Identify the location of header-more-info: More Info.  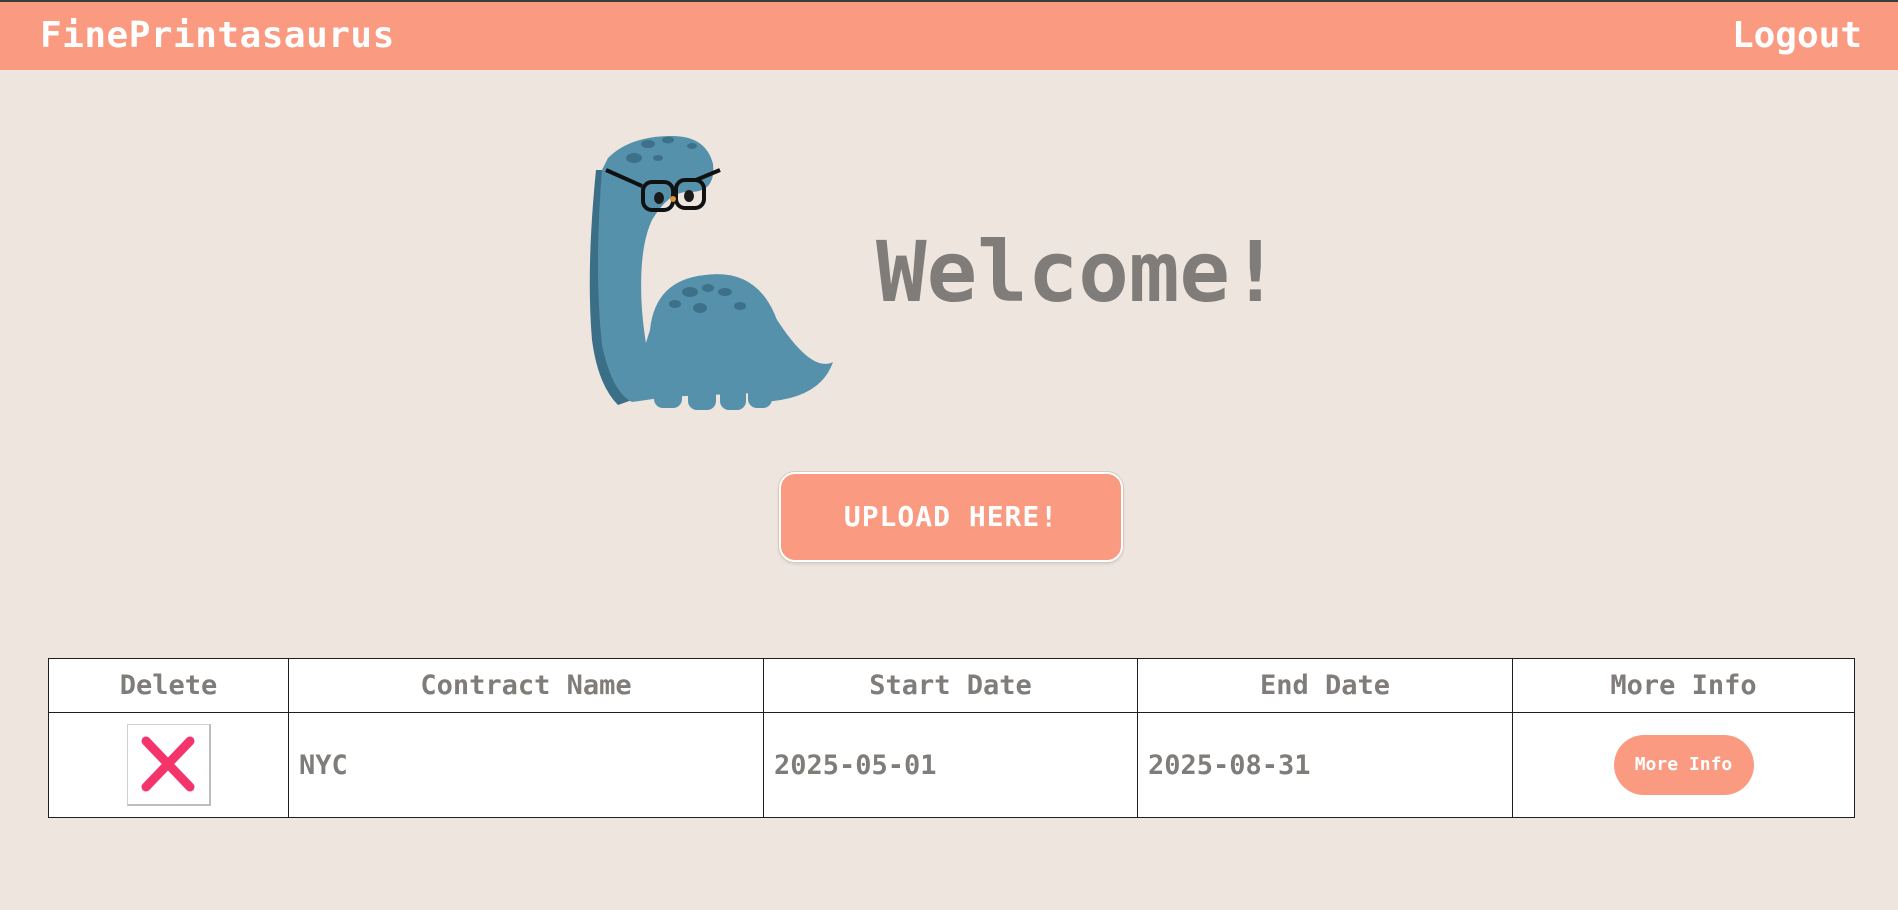
(1683, 685).